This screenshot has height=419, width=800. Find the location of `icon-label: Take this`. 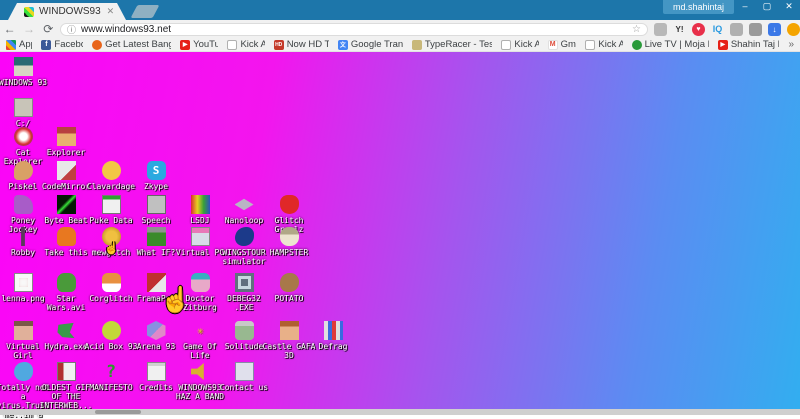

icon-label: Take this is located at coordinates (66, 252).